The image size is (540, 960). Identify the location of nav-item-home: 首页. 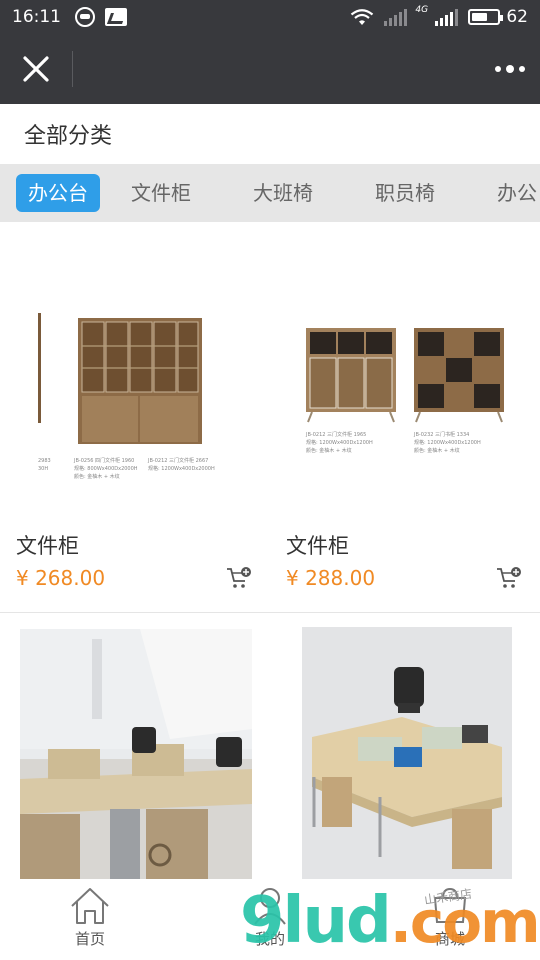
(90, 920).